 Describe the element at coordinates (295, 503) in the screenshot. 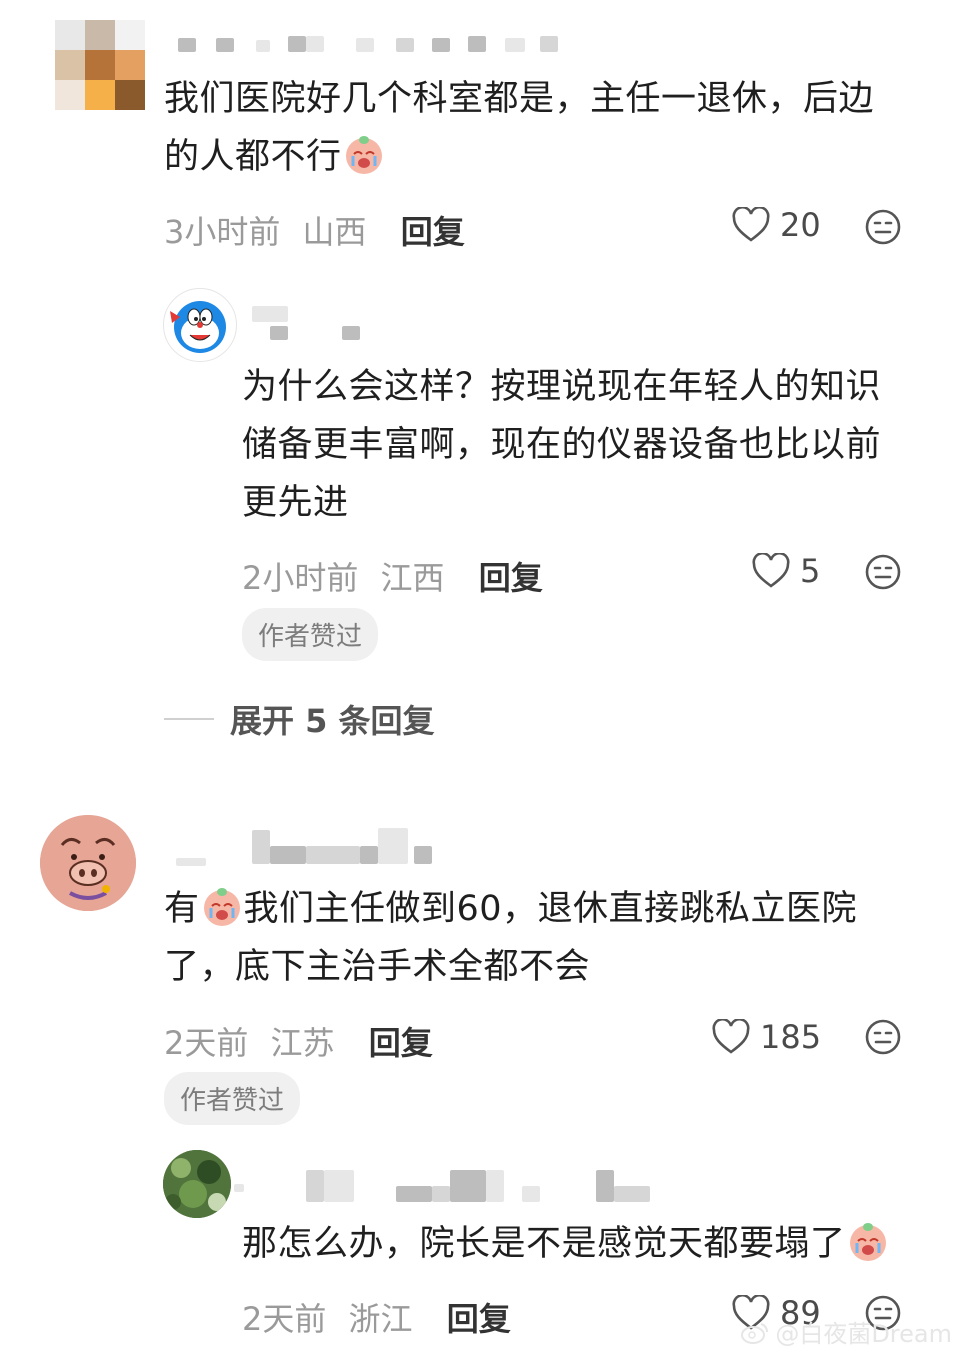

I see `reply-text-line3: 更先进` at that location.